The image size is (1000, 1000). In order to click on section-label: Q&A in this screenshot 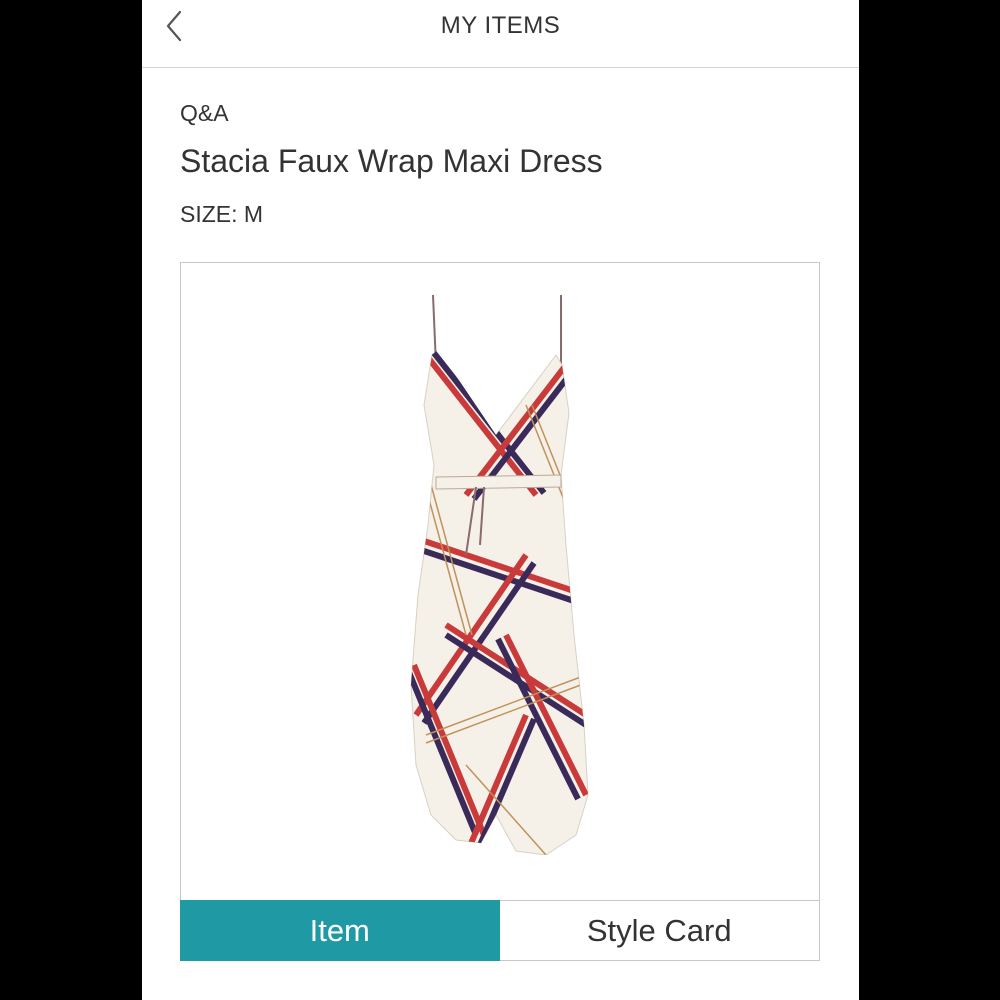, I will do `click(204, 113)`.